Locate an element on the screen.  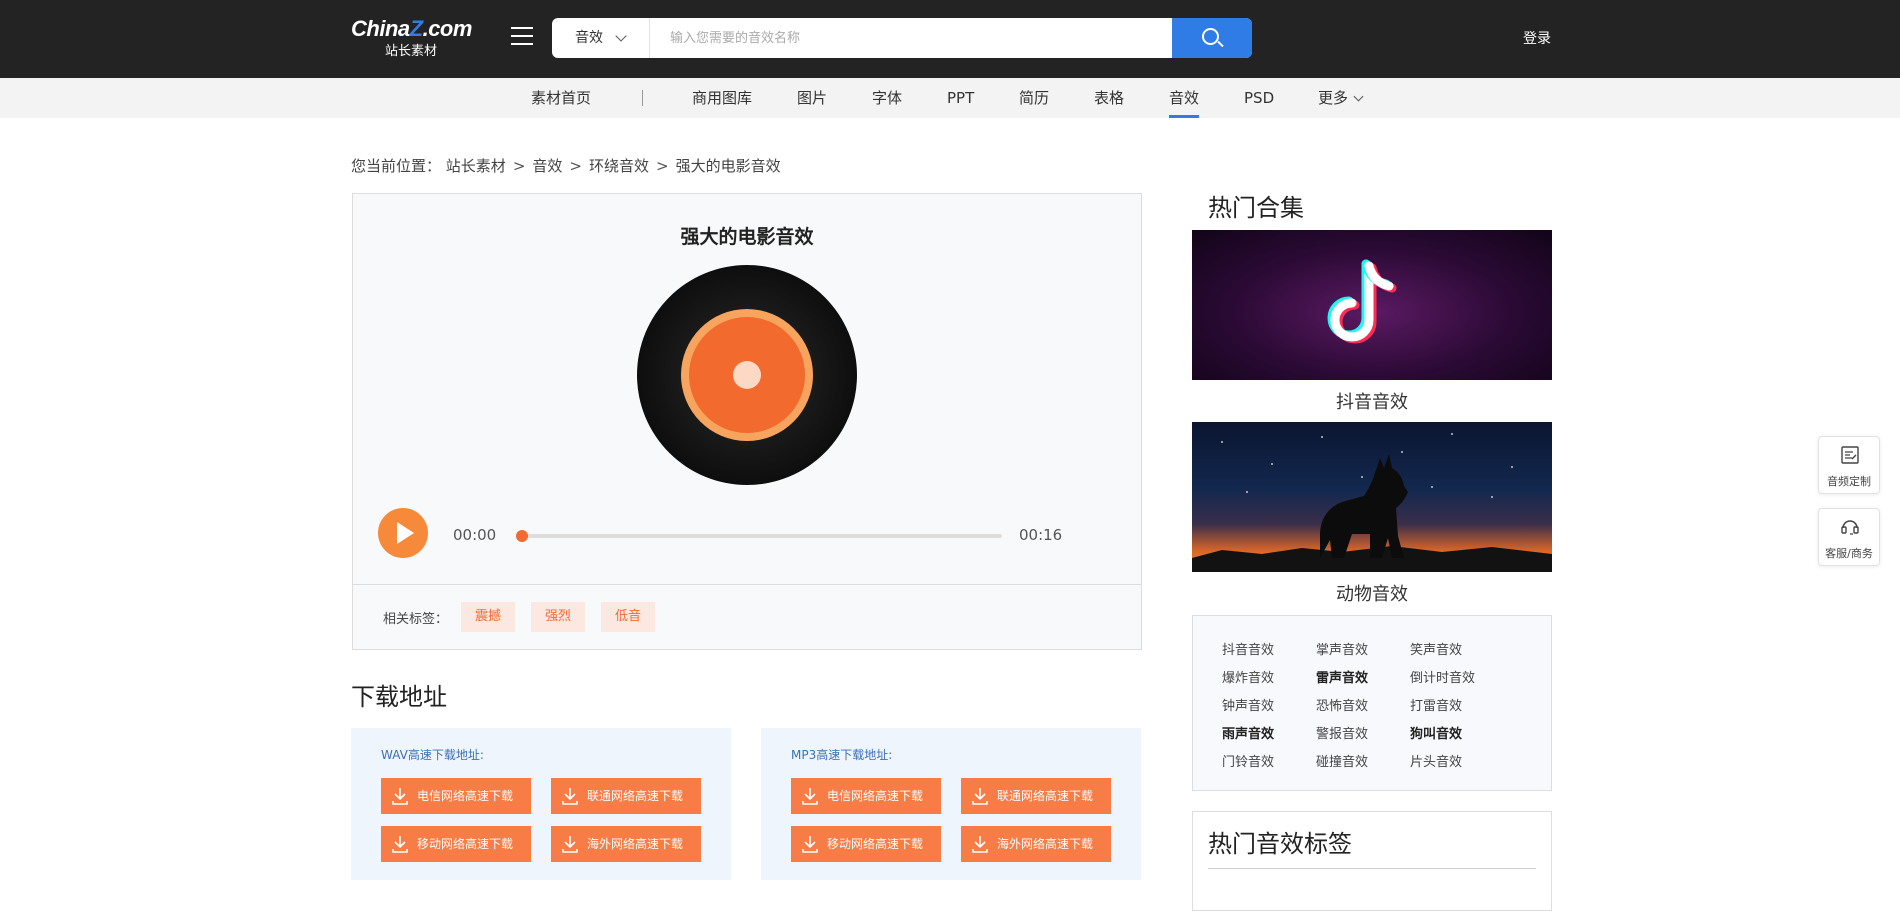
keyword-link: 狗叫音效 is located at coordinates (1436, 732).